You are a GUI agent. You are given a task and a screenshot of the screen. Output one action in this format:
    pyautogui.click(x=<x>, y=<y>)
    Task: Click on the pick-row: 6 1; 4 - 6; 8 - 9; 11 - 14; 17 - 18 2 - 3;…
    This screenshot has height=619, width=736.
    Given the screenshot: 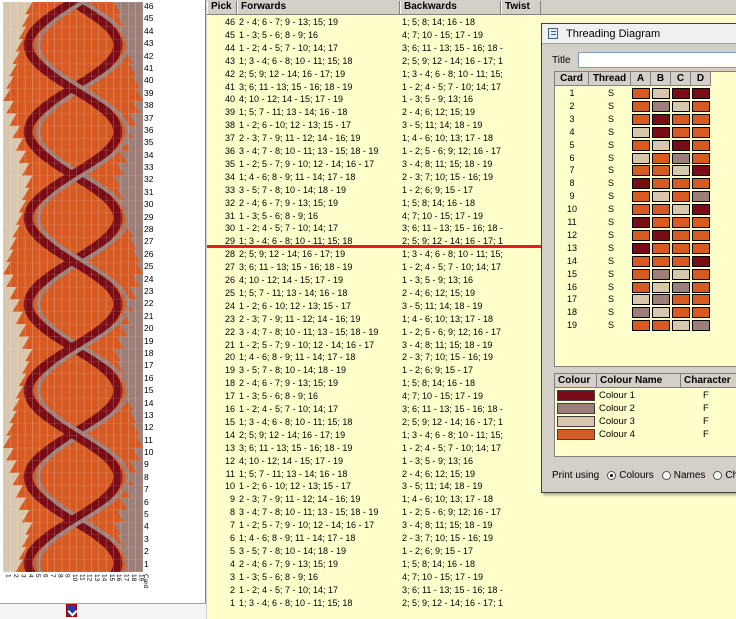 What is the action you would take?
    pyautogui.click(x=471, y=538)
    